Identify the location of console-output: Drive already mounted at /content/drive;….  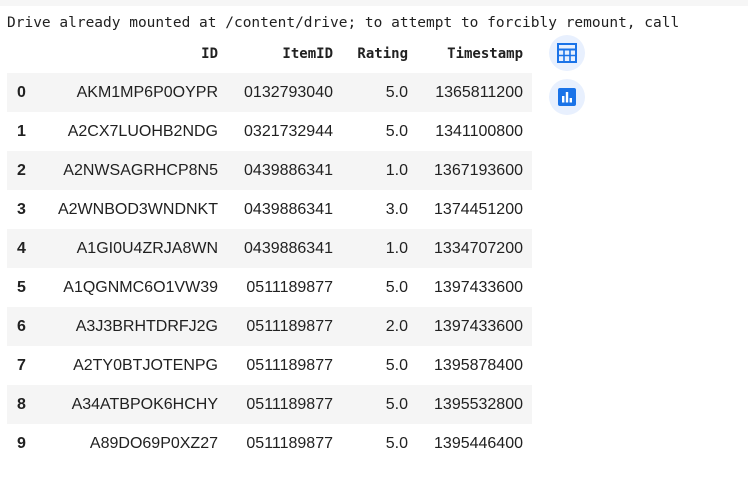
(343, 23).